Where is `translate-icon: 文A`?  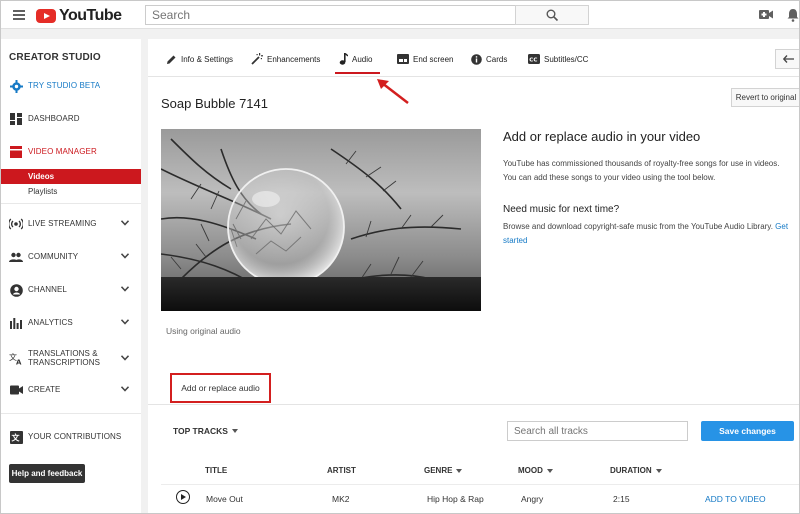
translate-icon: 文A is located at coordinates (16, 358).